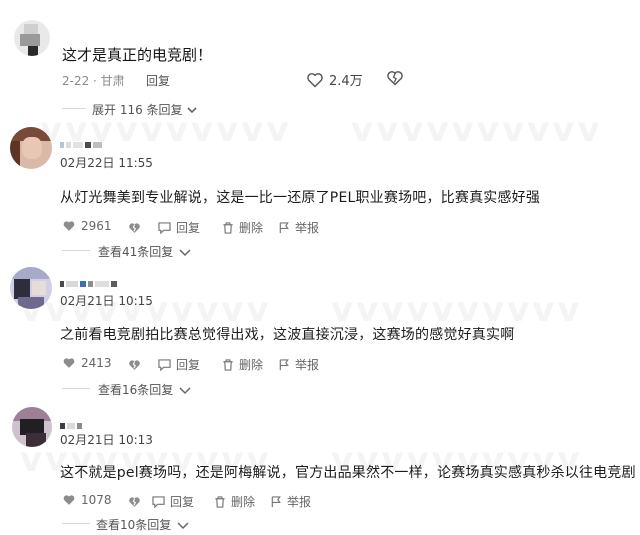 The width and height of the screenshot is (640, 535). I want to click on view-replies-button: 查看41条回复, so click(145, 251).